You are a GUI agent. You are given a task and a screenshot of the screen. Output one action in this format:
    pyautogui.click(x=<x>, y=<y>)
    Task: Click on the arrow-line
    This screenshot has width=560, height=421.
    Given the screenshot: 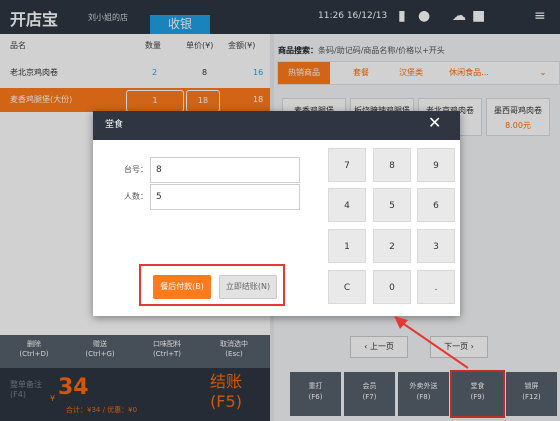 What is the action you would take?
    pyautogui.click(x=433, y=344)
    